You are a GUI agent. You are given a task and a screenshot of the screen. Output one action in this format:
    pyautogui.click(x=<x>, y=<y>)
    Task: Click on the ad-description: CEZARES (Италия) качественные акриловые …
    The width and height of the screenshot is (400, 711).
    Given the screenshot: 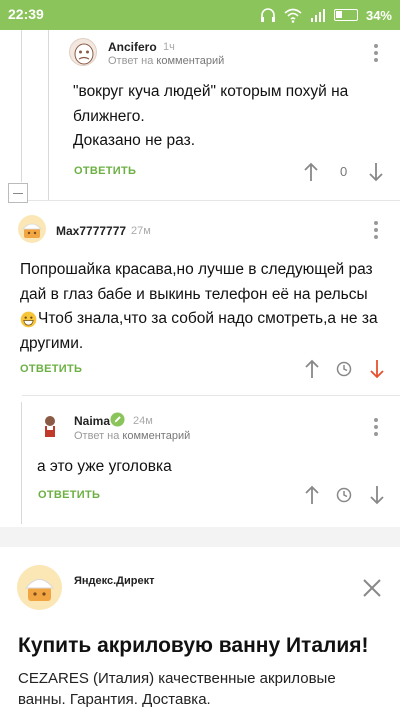 What is the action you would take?
    pyautogui.click(x=203, y=689)
    